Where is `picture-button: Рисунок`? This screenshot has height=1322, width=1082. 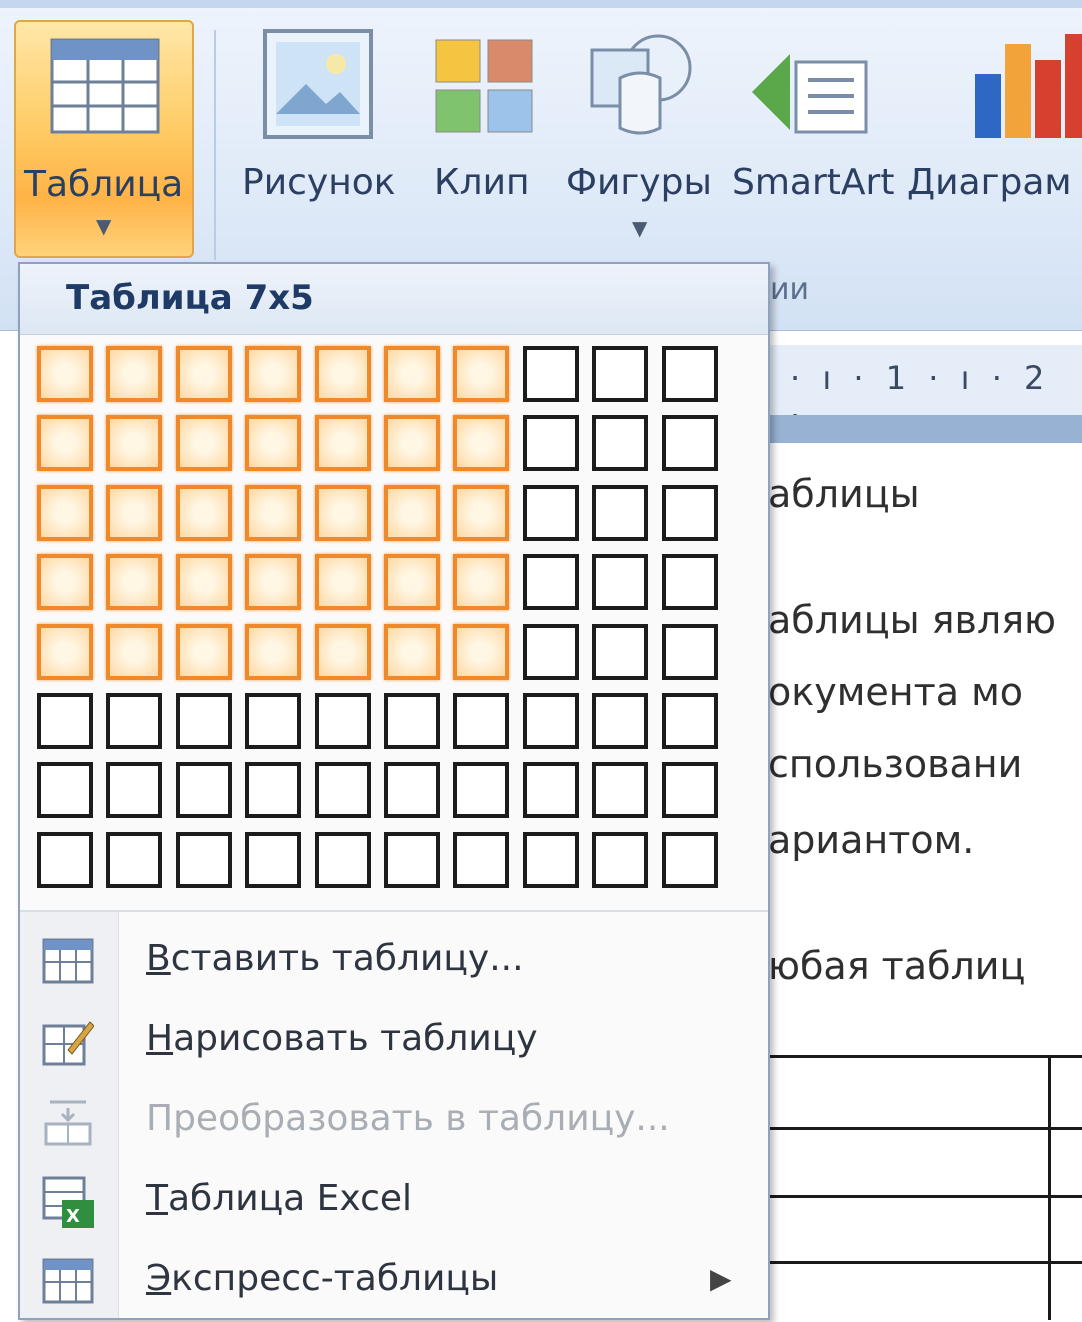
picture-button: Рисунок is located at coordinates (322, 130).